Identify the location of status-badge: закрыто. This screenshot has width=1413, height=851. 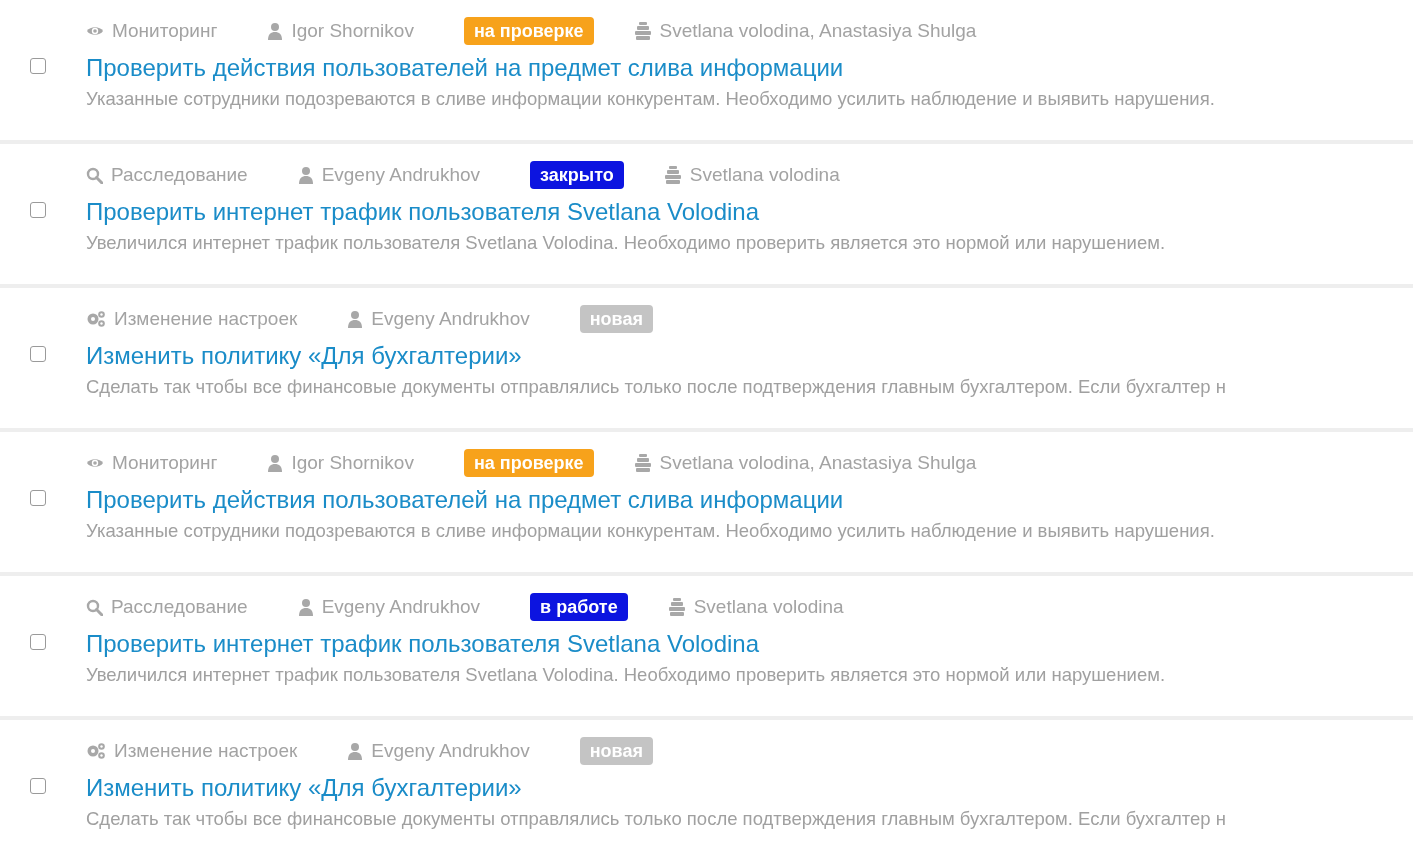
(577, 175).